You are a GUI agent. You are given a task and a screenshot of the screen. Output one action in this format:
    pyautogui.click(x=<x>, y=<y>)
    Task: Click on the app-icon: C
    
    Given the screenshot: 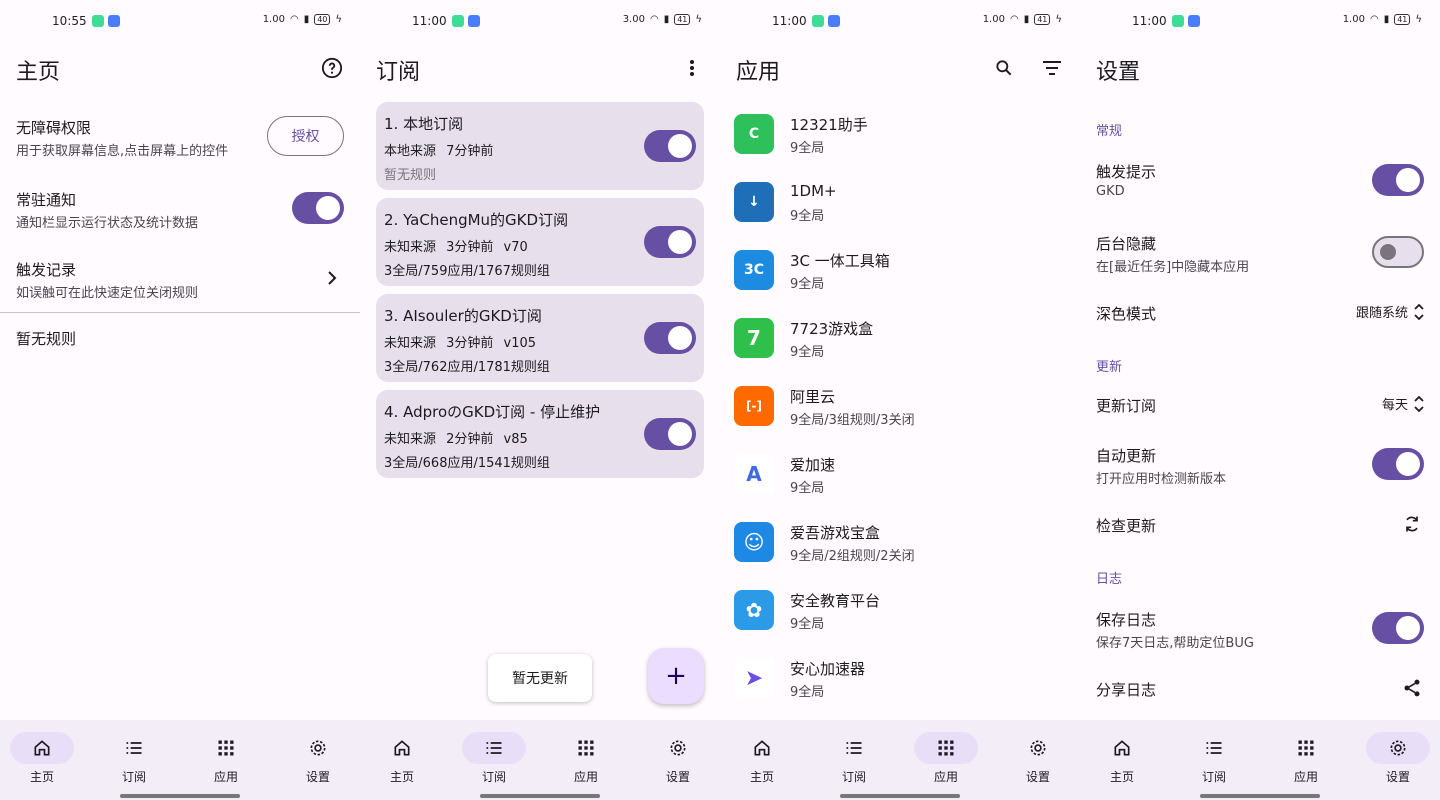 What is the action you would take?
    pyautogui.click(x=754, y=134)
    